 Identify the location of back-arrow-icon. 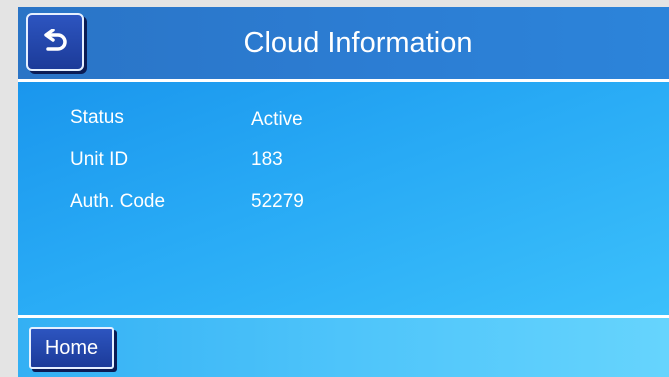
(55, 40).